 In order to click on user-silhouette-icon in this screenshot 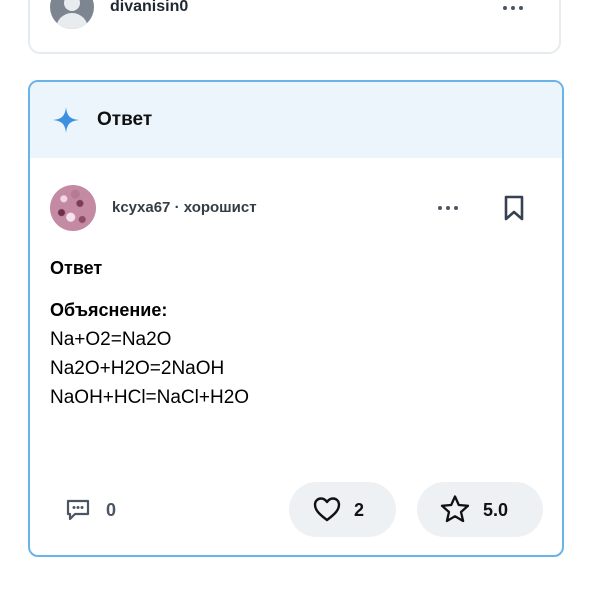, I will do `click(72, 14)`.